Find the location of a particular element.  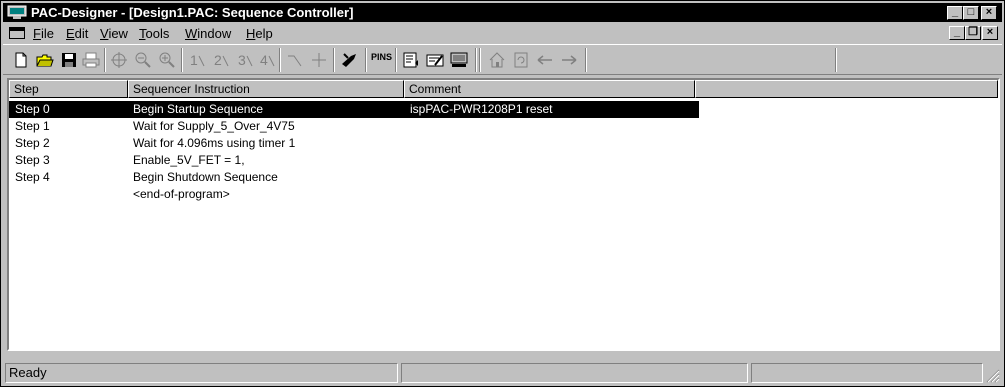

forward-arrow-icon is located at coordinates (569, 60).